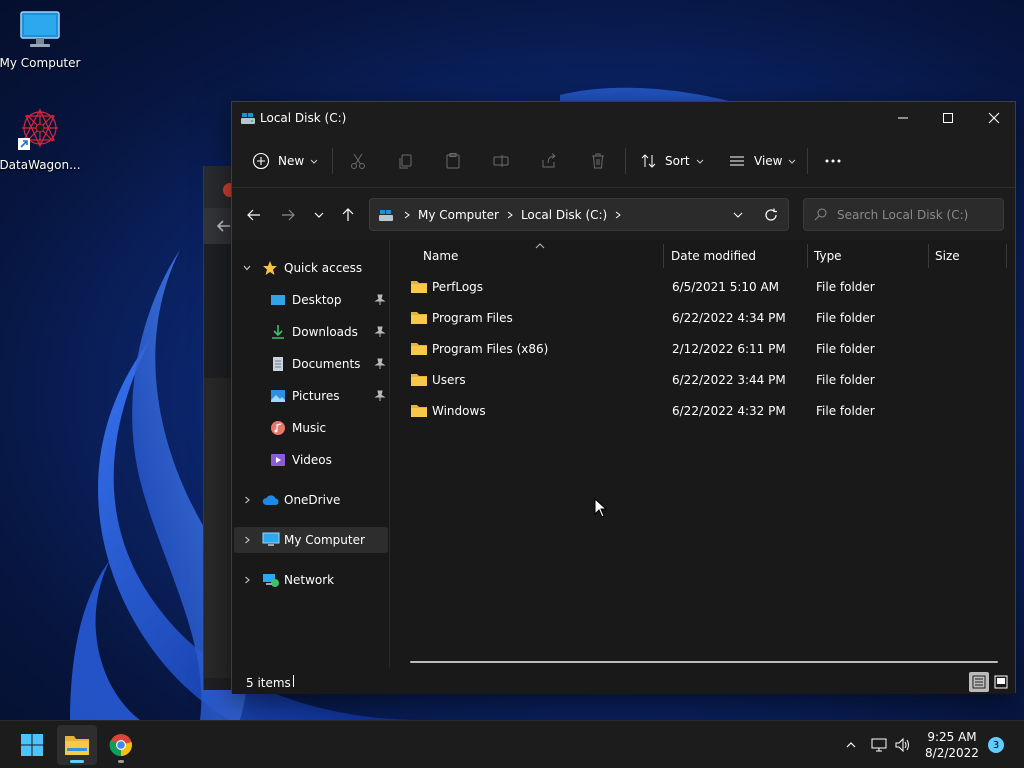 The height and width of the screenshot is (768, 1024). Describe the element at coordinates (979, 682) in the screenshot. I see `details-view-button` at that location.